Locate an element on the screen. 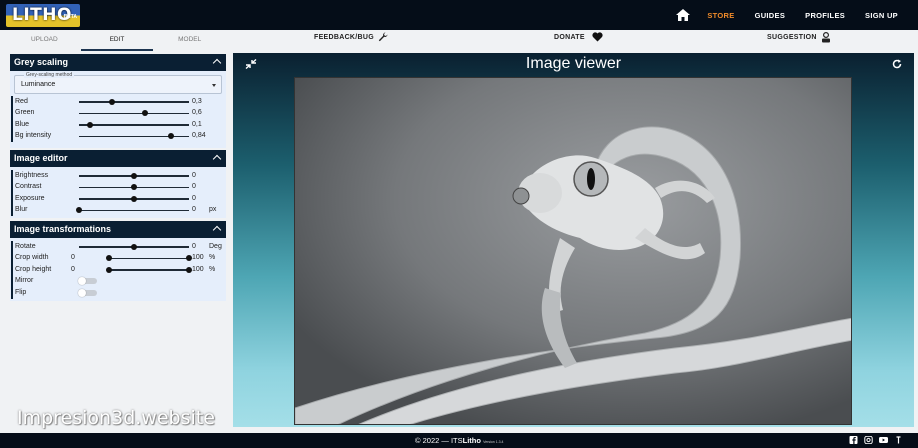 The image size is (918, 448). transformations-header: Image transformations is located at coordinates (118, 229).